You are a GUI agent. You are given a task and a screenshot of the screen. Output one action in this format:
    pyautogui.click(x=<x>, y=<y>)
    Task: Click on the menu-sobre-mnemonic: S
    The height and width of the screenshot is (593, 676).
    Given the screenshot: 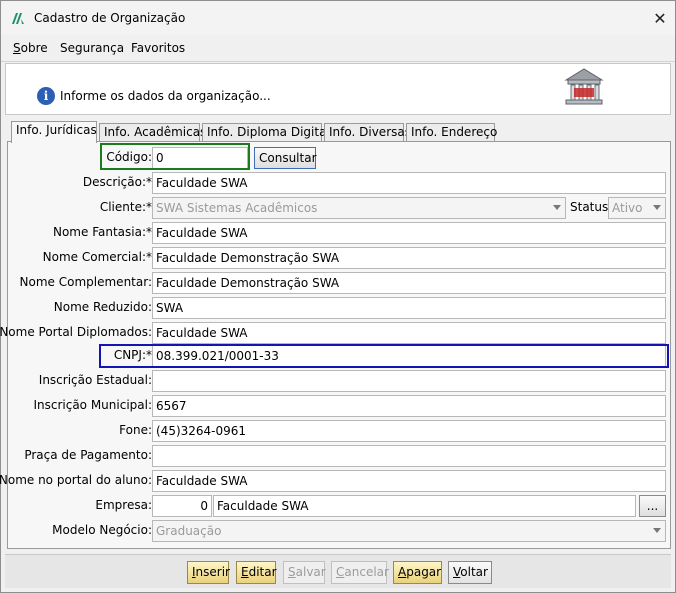 What is the action you would take?
    pyautogui.click(x=17, y=48)
    